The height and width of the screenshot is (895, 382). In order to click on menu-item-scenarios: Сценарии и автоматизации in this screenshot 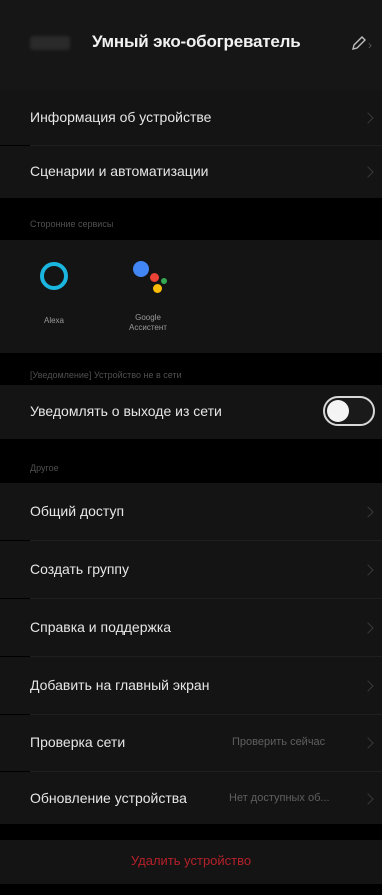, I will do `click(191, 172)`.